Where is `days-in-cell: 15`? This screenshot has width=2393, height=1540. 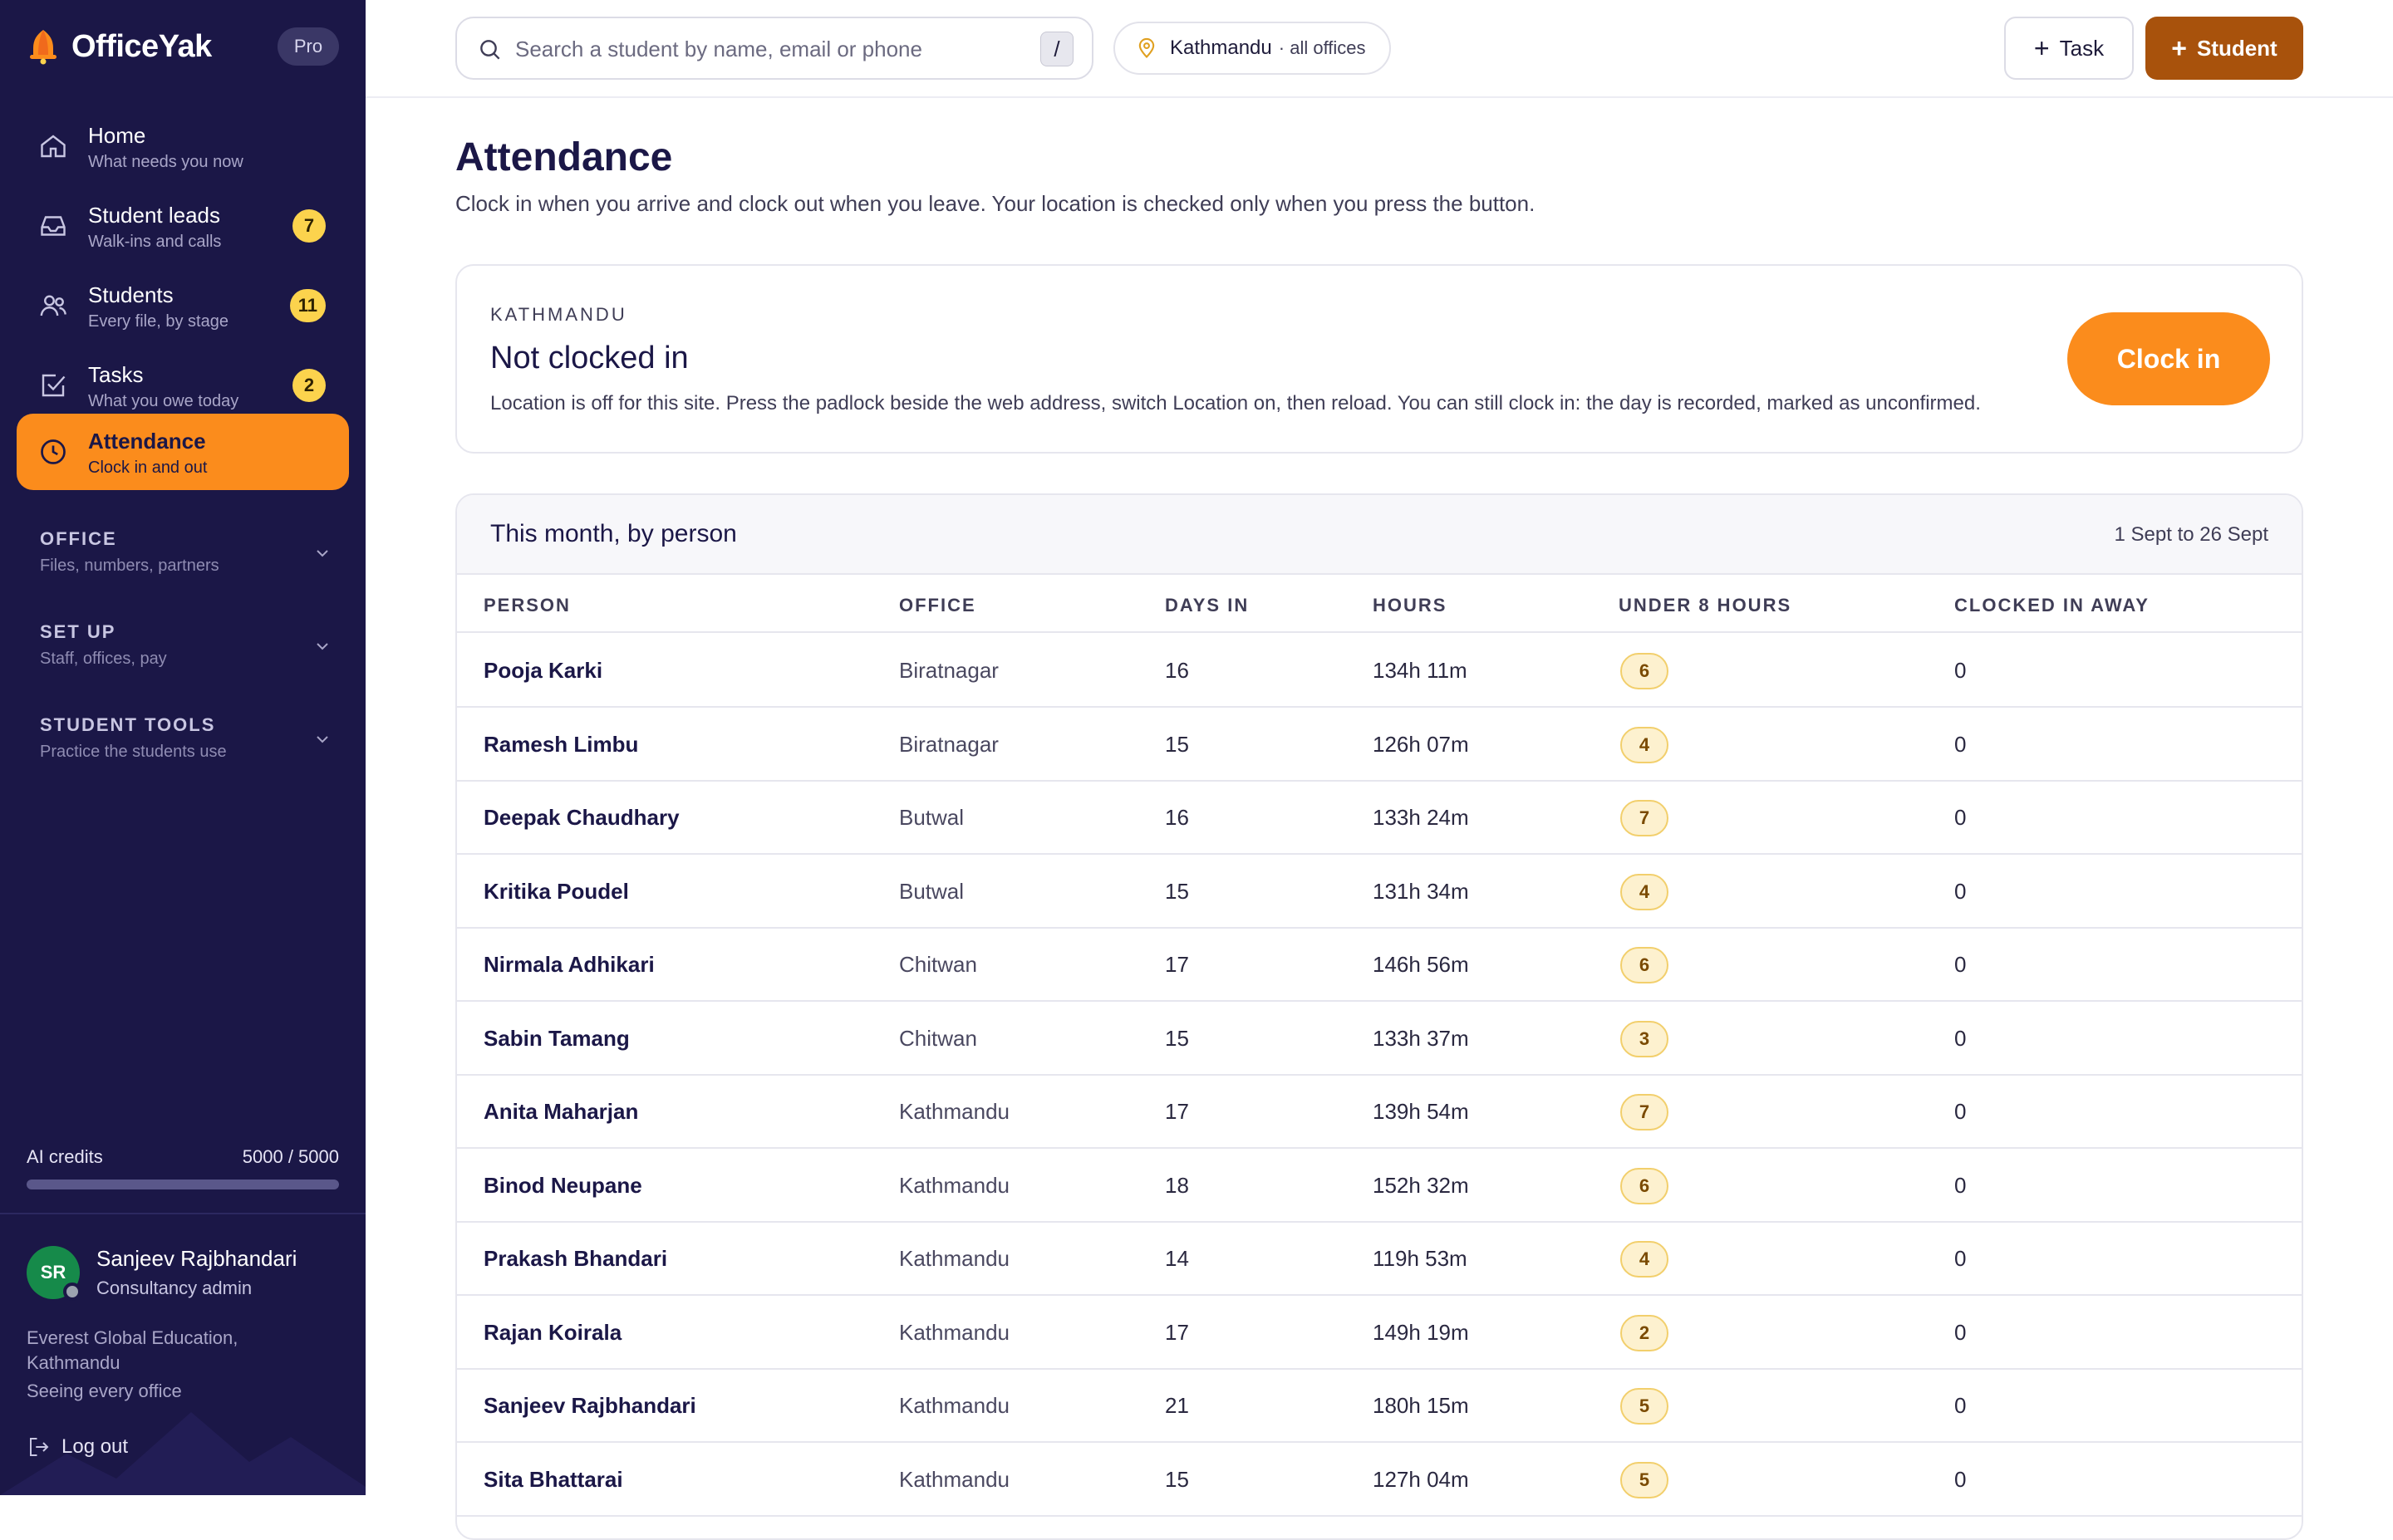
days-in-cell: 15 is located at coordinates (1177, 744).